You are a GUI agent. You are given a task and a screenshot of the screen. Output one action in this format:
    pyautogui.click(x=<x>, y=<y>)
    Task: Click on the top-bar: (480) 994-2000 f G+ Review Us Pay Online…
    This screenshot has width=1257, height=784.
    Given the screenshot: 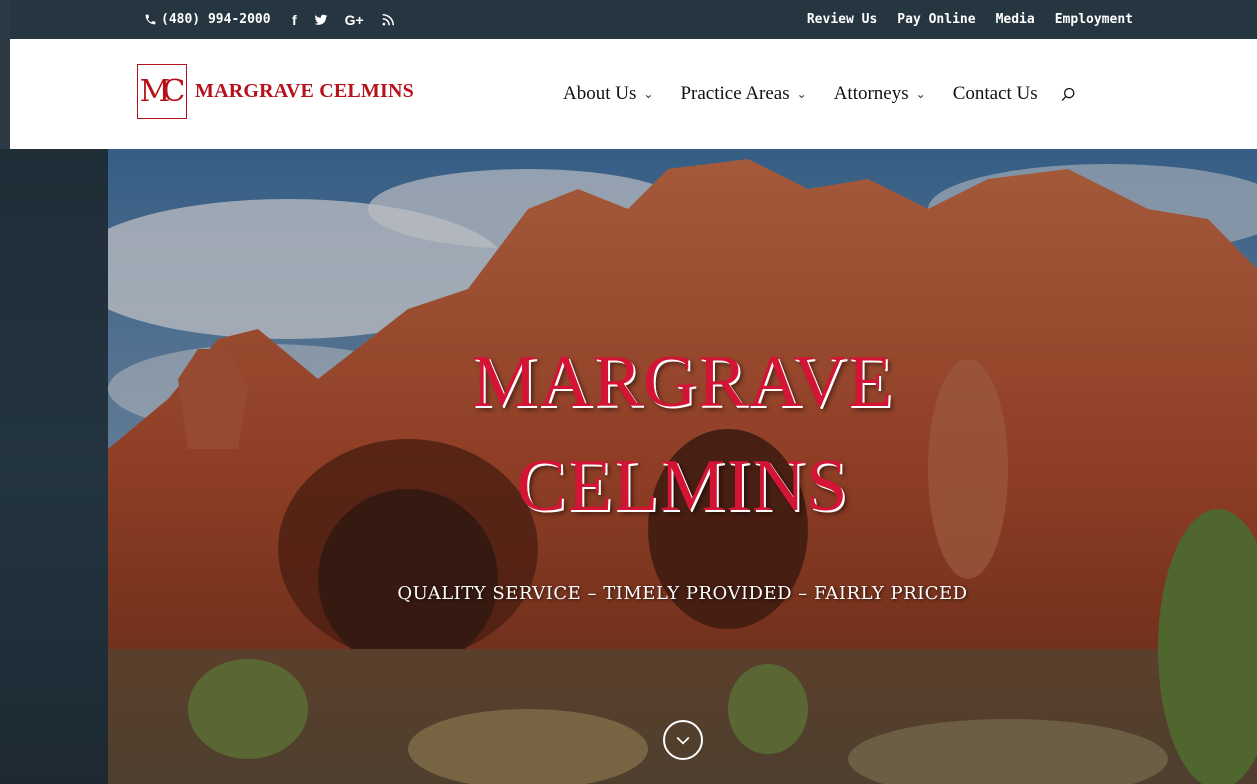 What is the action you would take?
    pyautogui.click(x=633, y=19)
    